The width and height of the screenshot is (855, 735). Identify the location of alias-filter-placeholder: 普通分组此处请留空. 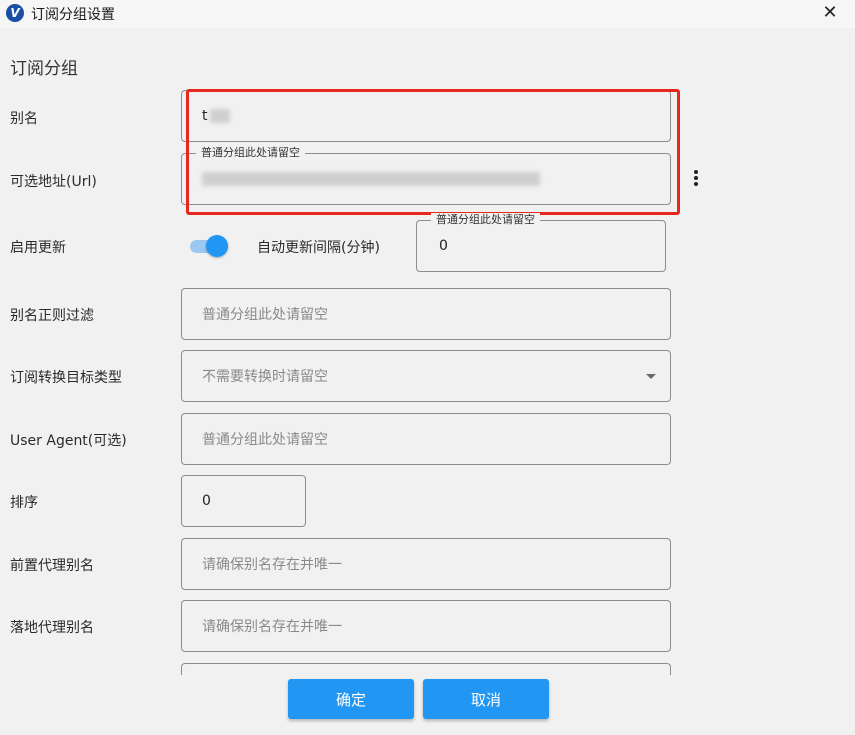
(265, 315).